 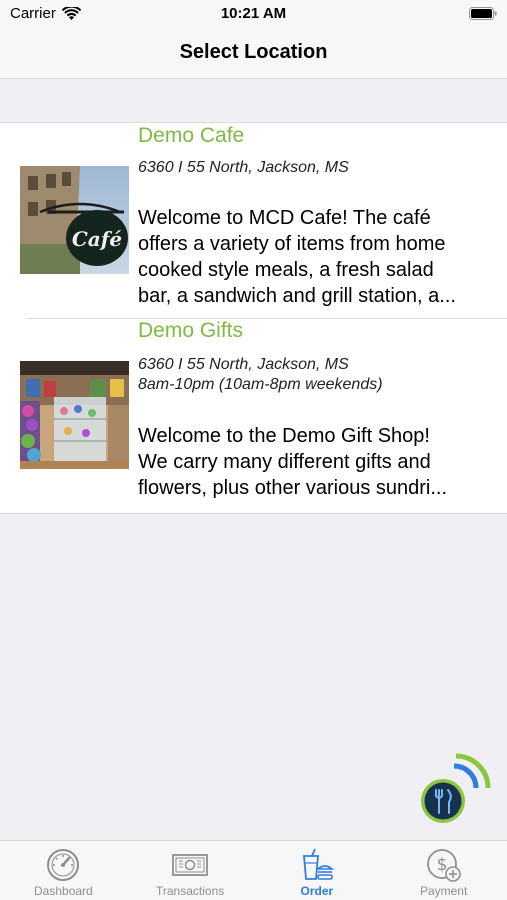 I want to click on tab-order: Order, so click(x=317, y=870).